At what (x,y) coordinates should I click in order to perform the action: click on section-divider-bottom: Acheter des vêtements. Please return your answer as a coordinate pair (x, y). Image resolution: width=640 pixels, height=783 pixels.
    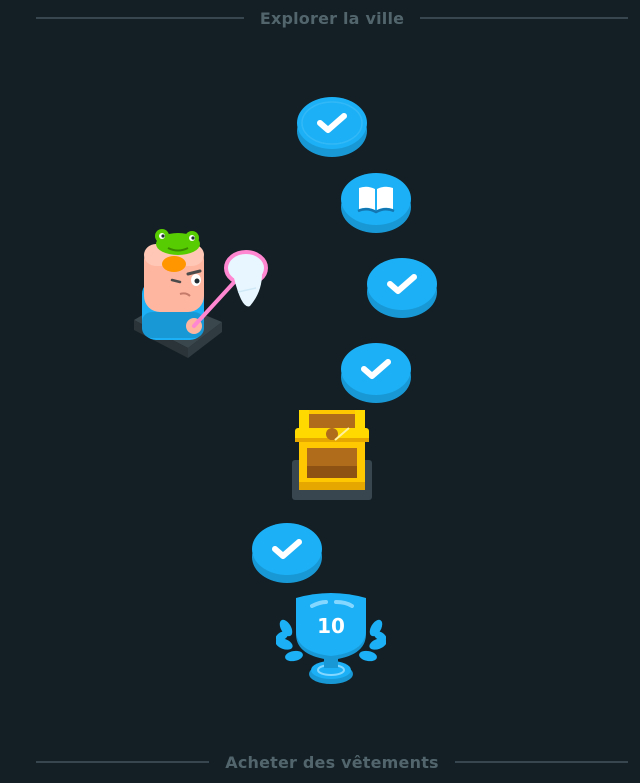
    Looking at the image, I should click on (332, 762).